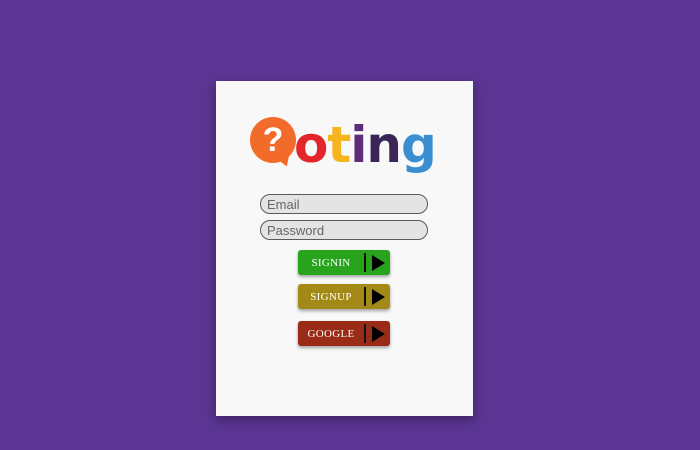  What do you see at coordinates (273, 140) in the screenshot?
I see `logo-question-mark: ?` at bounding box center [273, 140].